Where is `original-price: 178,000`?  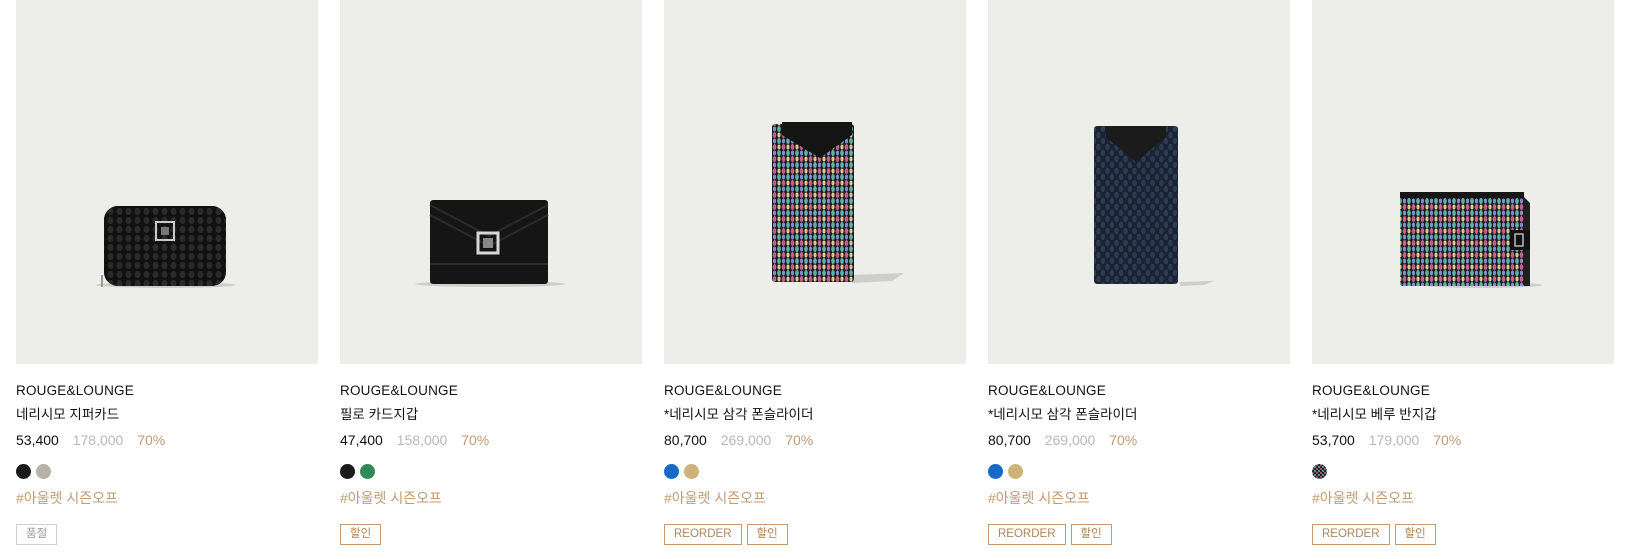
original-price: 178,000 is located at coordinates (98, 440).